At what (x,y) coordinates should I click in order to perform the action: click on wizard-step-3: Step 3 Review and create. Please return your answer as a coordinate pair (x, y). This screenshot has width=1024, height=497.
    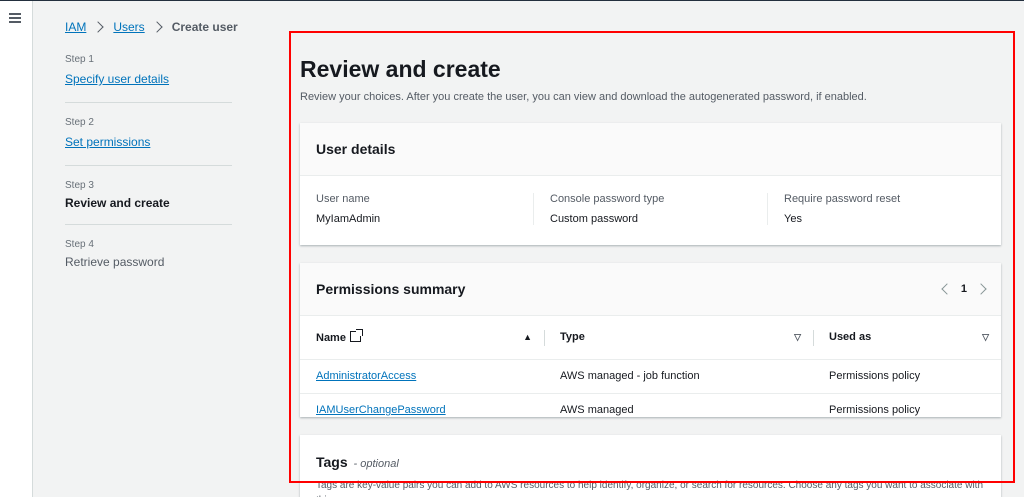
    Looking at the image, I should click on (148, 202).